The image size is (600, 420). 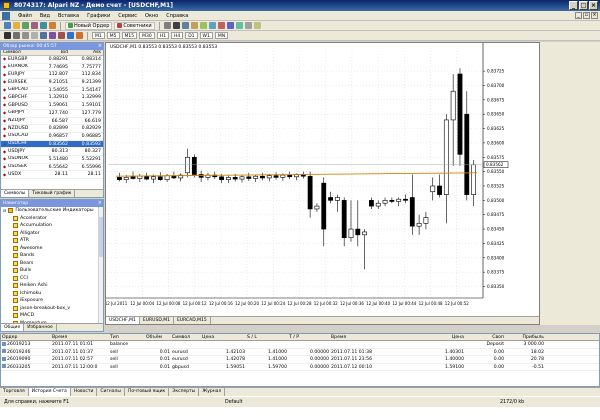 I want to click on column-header: Ордер, so click(x=26, y=337).